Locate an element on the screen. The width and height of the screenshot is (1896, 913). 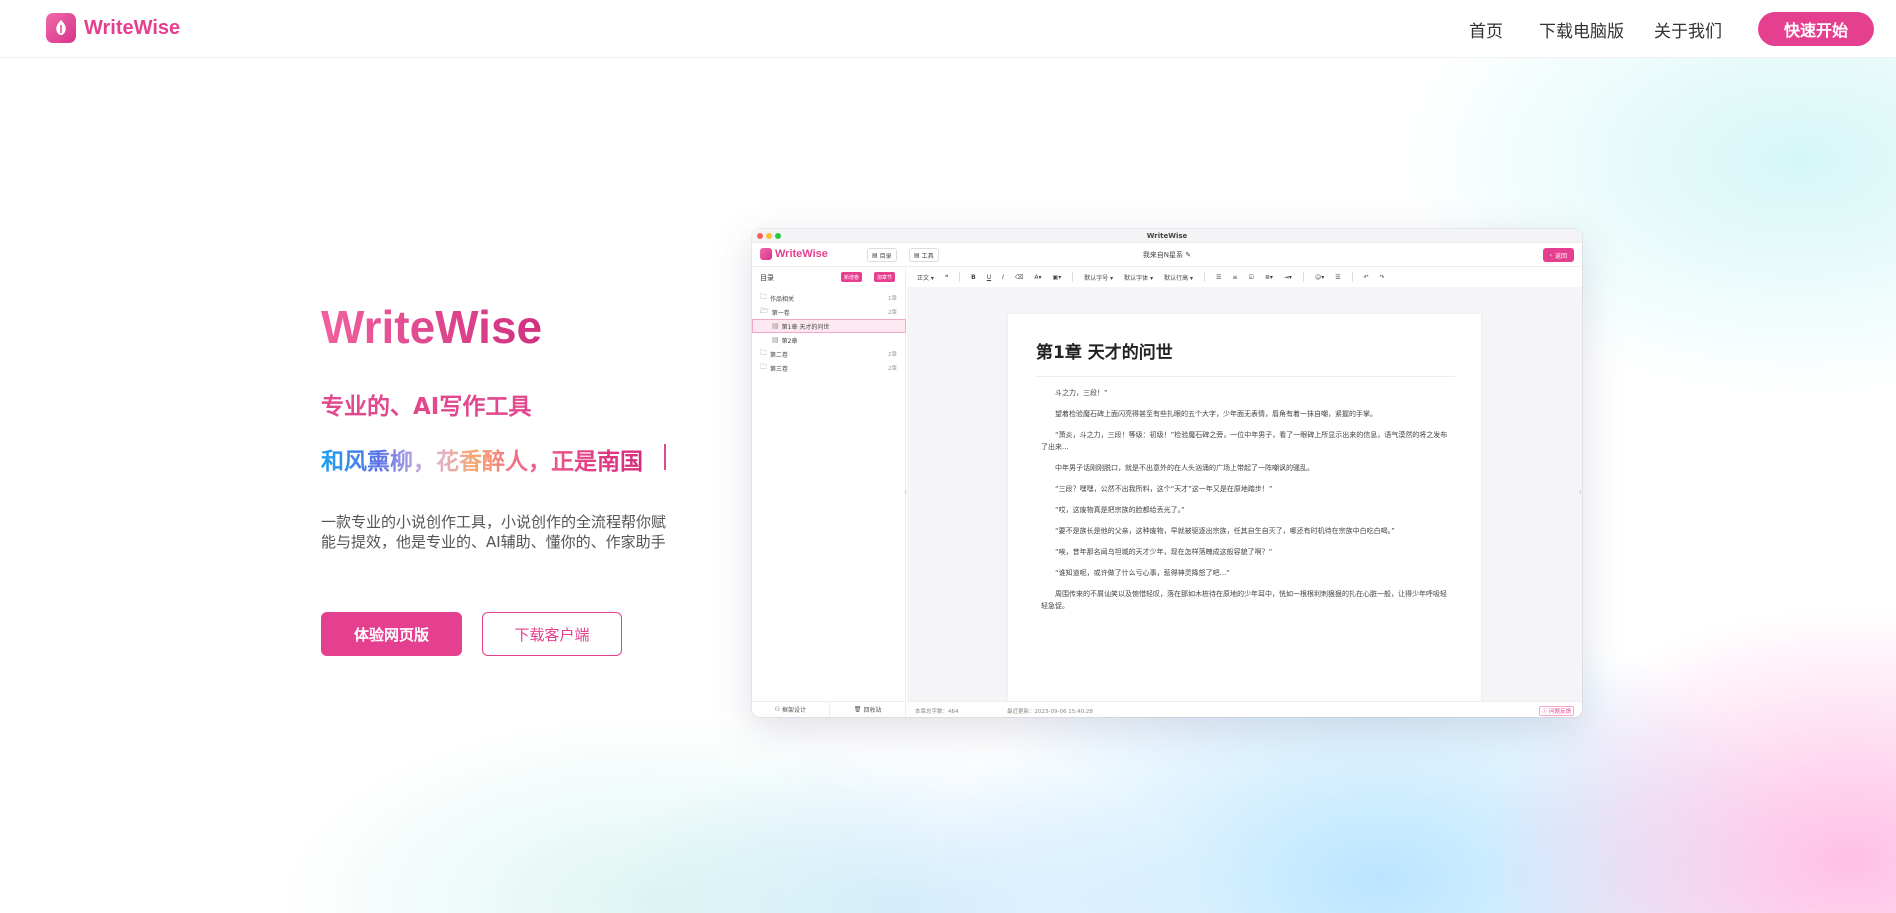
feedback-label: 问题反馈 is located at coordinates (1559, 712).